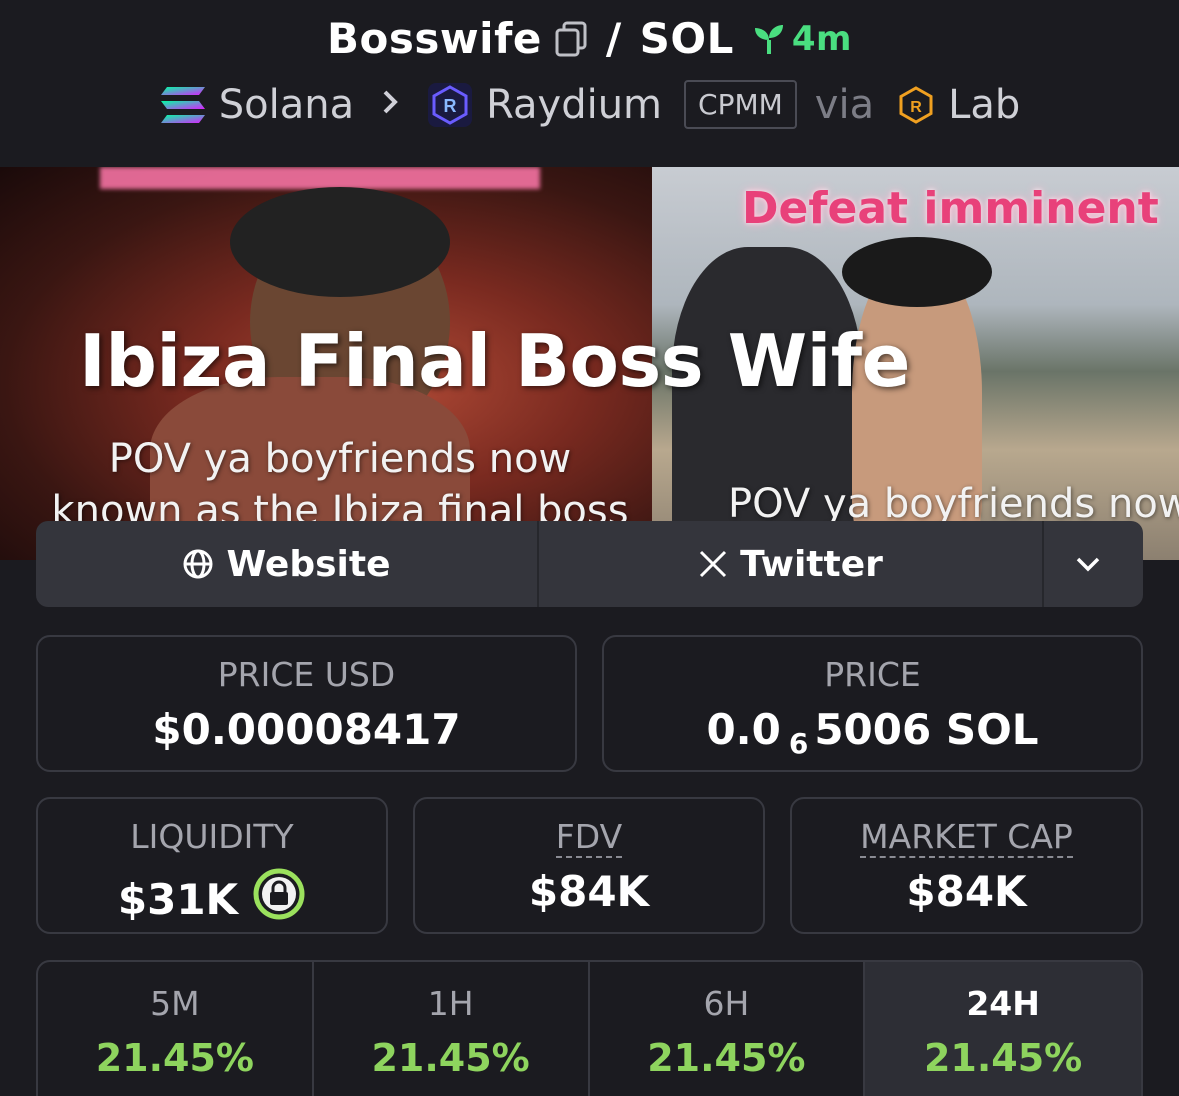  I want to click on price-change-tabs: 5M 21.45% 1H 21.45% 6H 21.45% 24H 21.45%, so click(589, 1028).